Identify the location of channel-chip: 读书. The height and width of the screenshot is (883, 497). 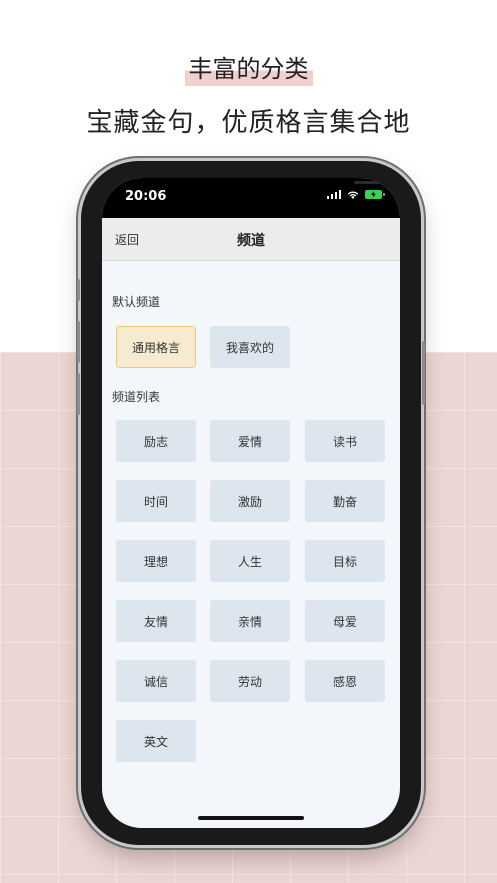
(345, 441).